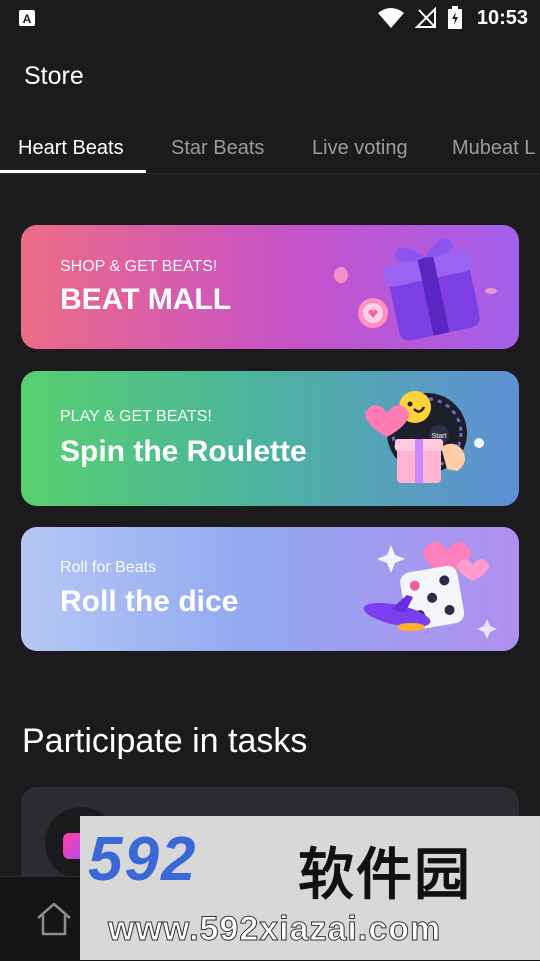 The image size is (540, 961). What do you see at coordinates (270, 589) in the screenshot?
I see `dice-card: Roll for Beats Roll the dice` at bounding box center [270, 589].